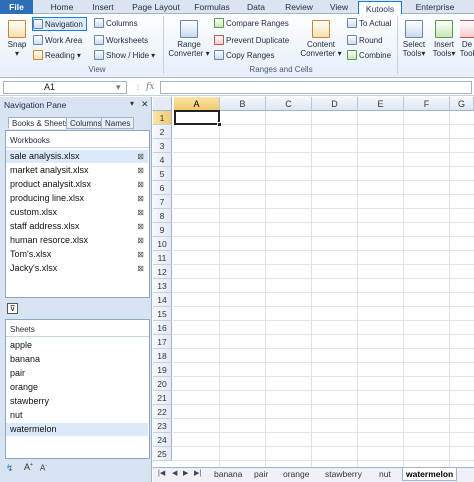 This screenshot has height=482, width=474. I want to click on tab-view: View, so click(339, 7).